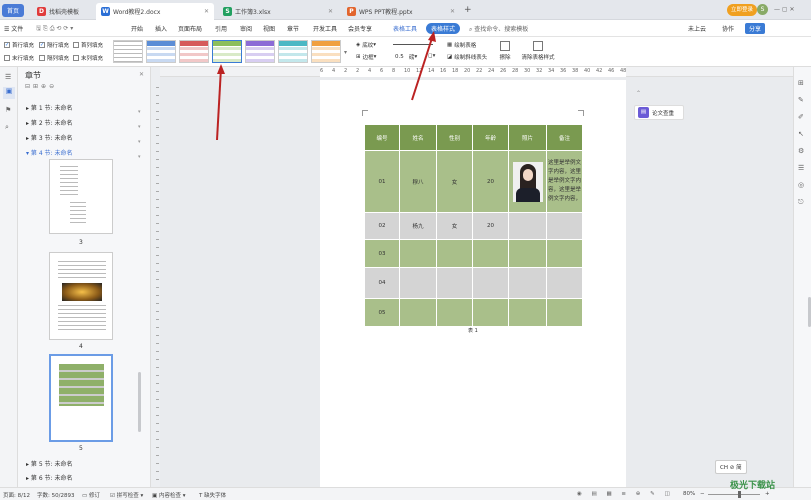 This screenshot has height=500, width=811. I want to click on arrow-to-green-style, so click(219, 104).